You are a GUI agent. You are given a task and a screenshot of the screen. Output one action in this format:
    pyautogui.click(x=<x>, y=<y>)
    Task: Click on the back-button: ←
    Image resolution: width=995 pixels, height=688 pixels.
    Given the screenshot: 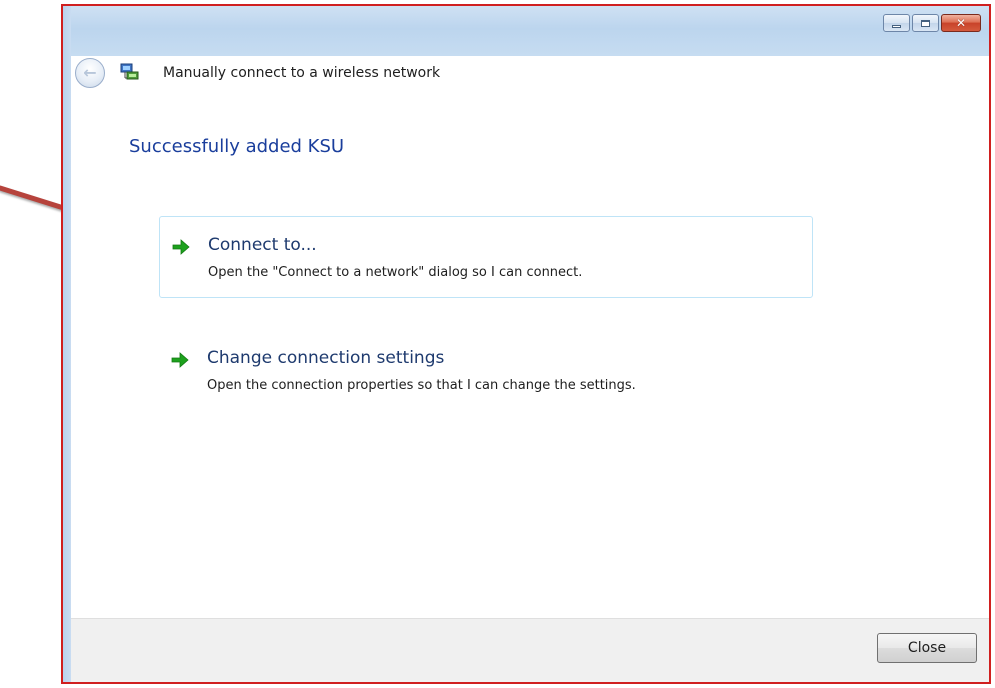 What is the action you would take?
    pyautogui.click(x=90, y=73)
    